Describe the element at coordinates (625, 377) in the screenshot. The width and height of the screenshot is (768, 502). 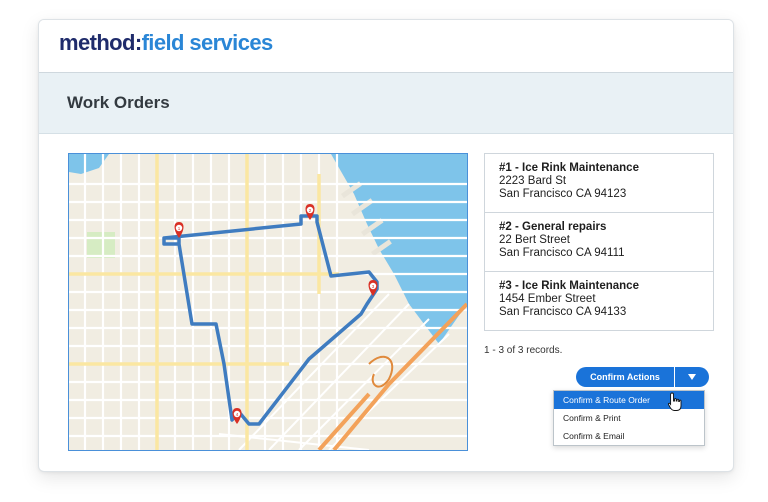
I see `confirm-actions-button: Confirm Actions` at that location.